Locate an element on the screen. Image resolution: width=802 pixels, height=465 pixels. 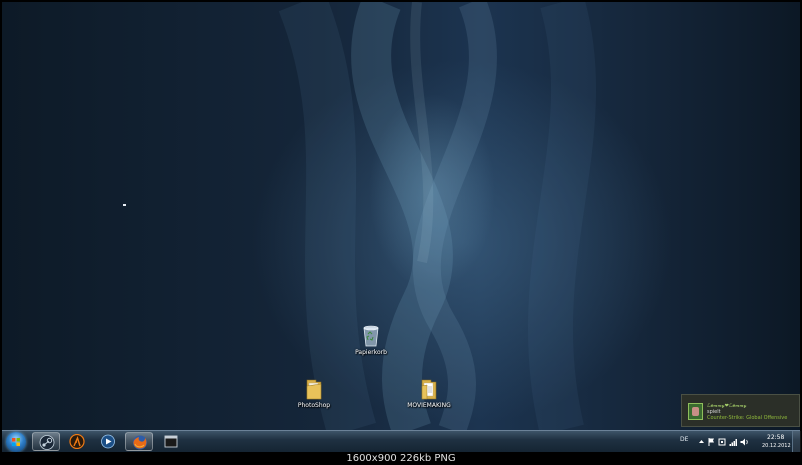
steam-icon is located at coordinates (47, 442).